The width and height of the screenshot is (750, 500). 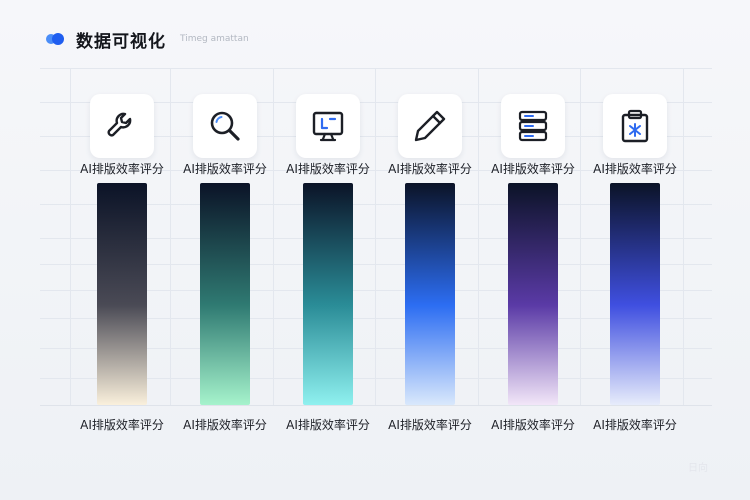 I want to click on chart-subtitle: Timeg amattan, so click(x=214, y=39).